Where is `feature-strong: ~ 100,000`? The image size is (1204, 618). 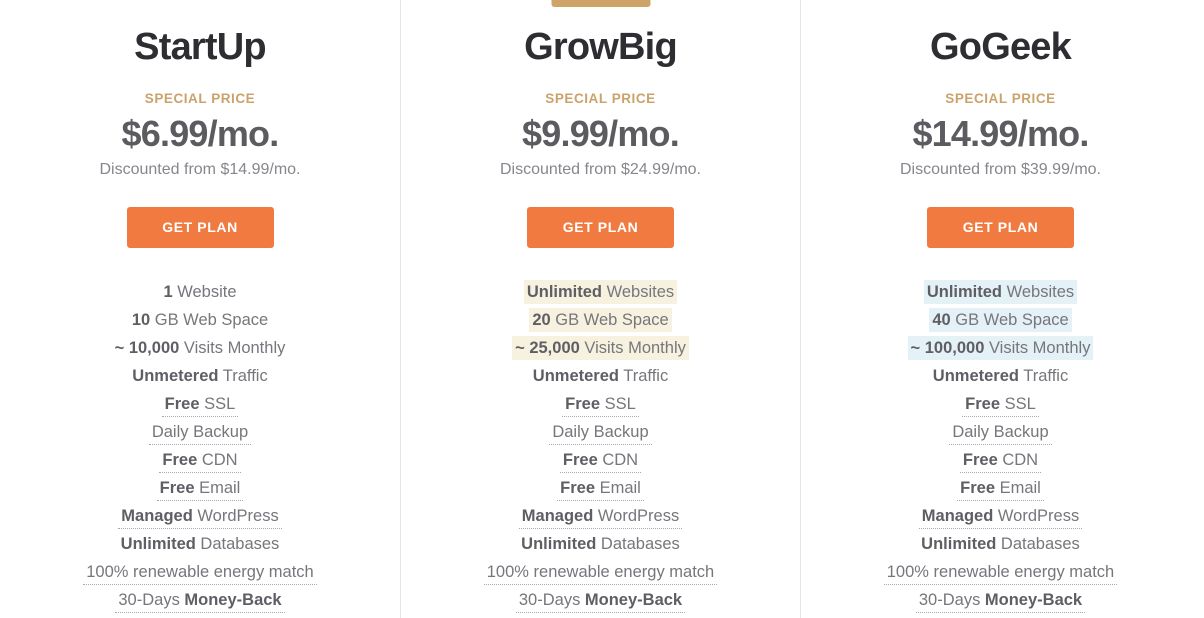
feature-strong: ~ 100,000 is located at coordinates (947, 348).